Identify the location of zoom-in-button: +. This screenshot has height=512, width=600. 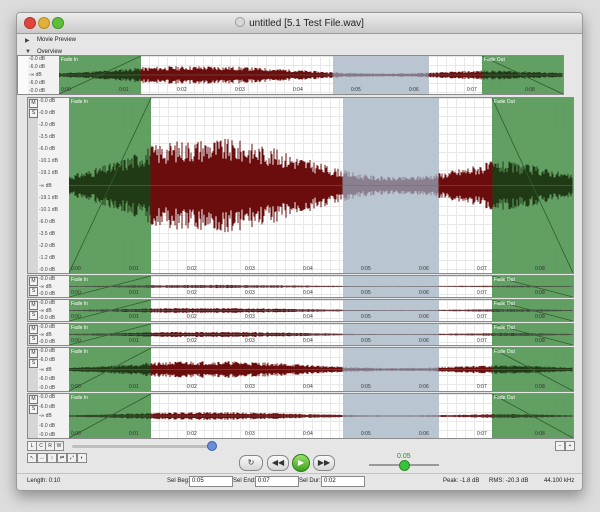
(570, 446).